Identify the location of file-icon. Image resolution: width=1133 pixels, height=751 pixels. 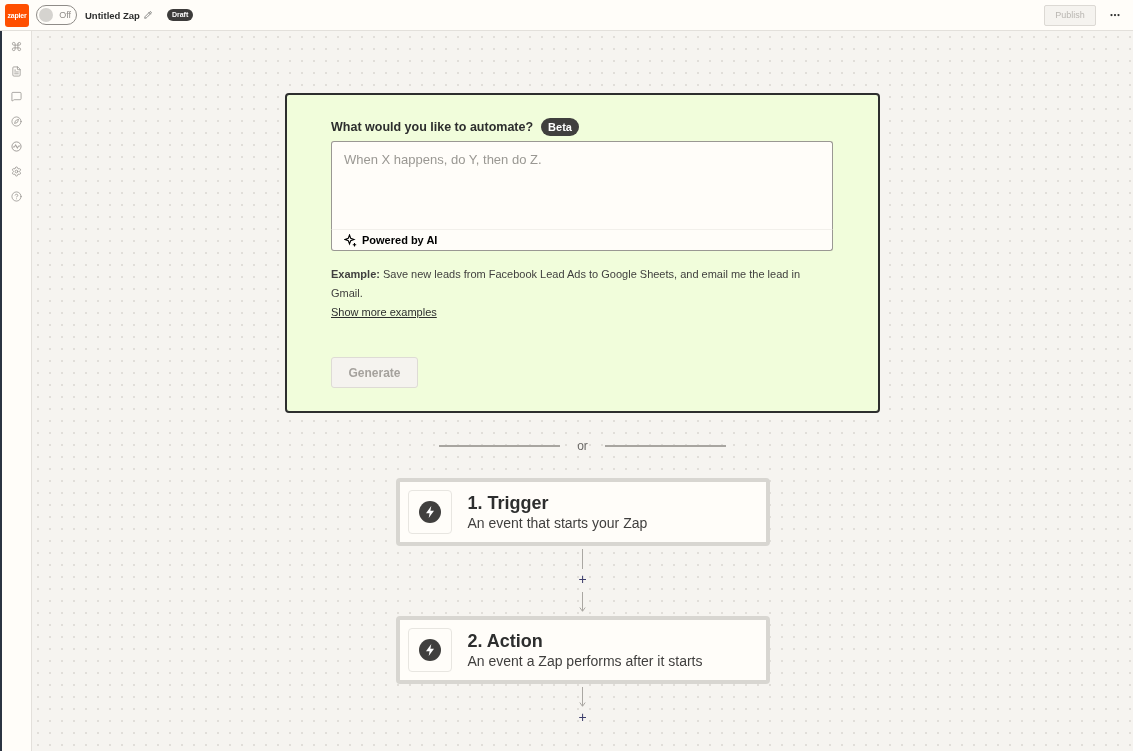
(16, 71).